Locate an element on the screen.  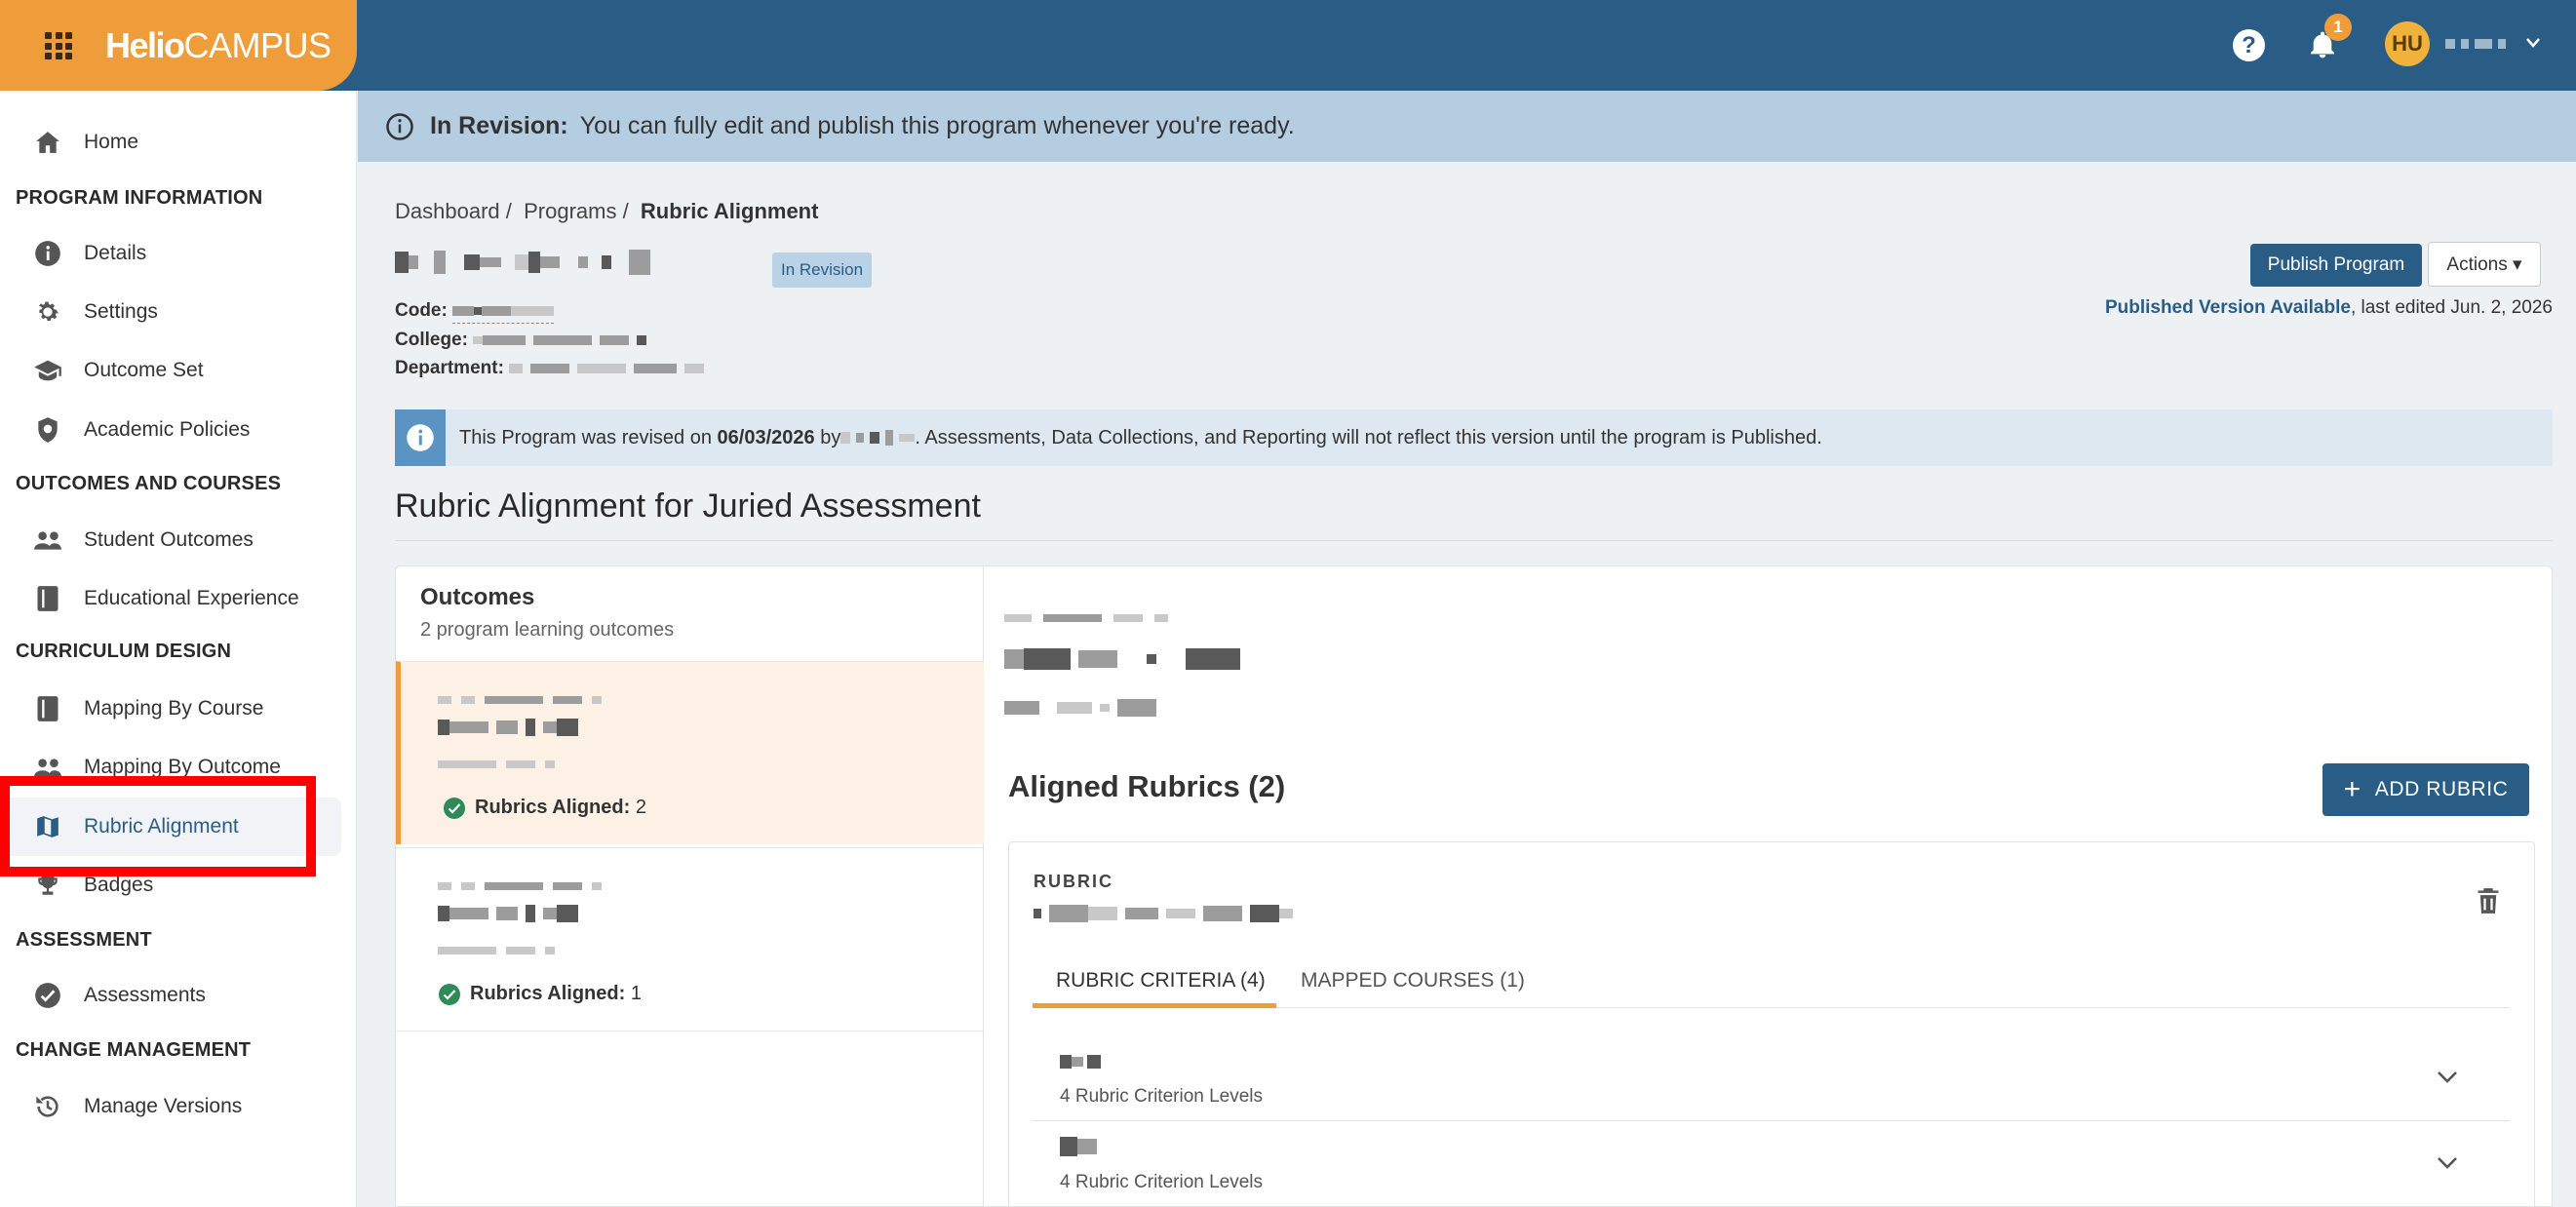
published-version-link: Published Version Available is located at coordinates (2228, 308).